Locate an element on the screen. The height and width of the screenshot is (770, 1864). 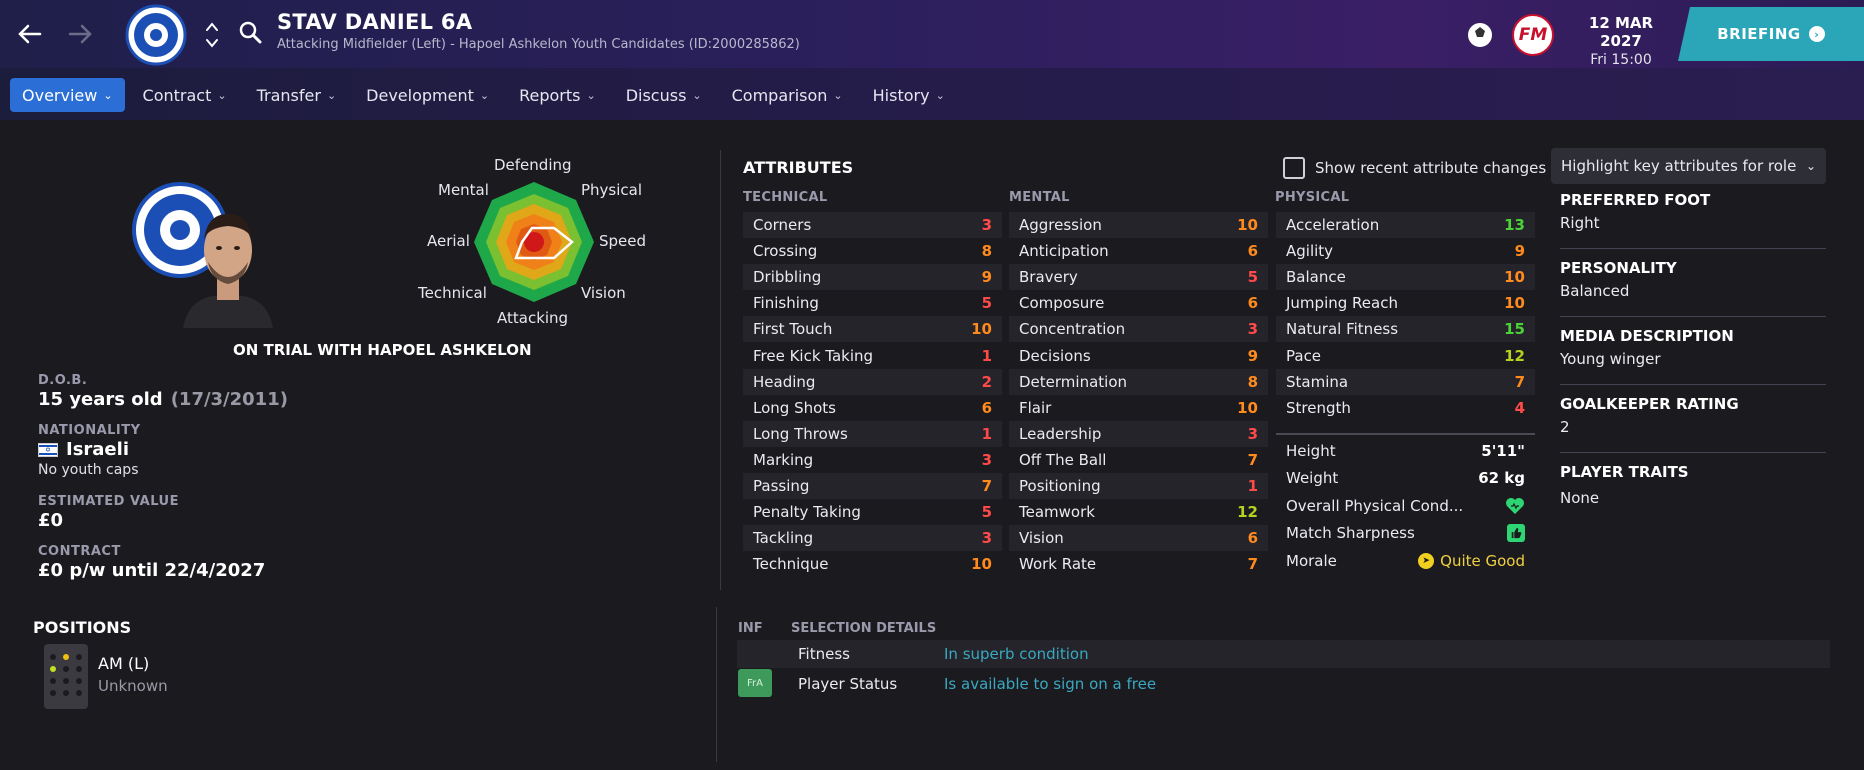
tab-reports: Reports ⌄ is located at coordinates (557, 95).